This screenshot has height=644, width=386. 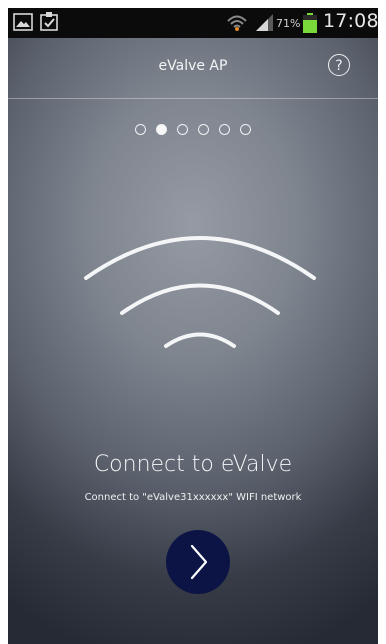 I want to click on signal-icon, so click(x=264, y=22).